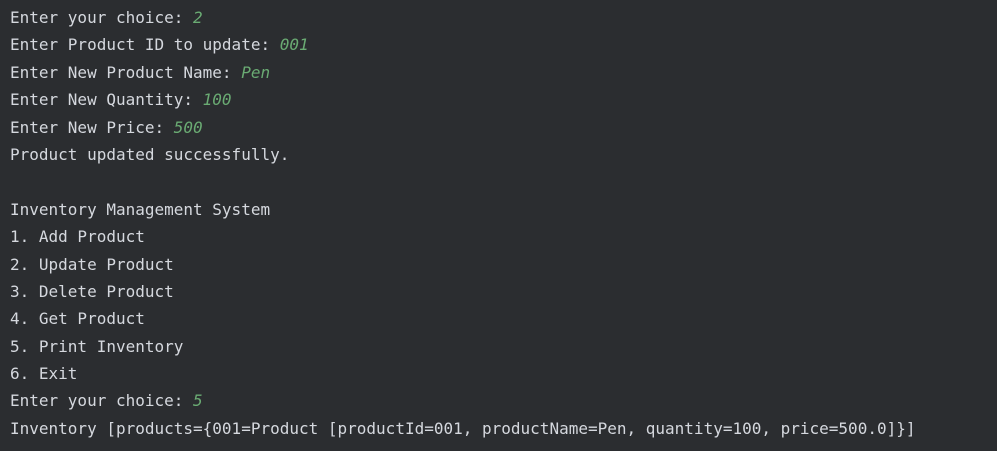 Image resolution: width=997 pixels, height=451 pixels. I want to click on console-line: Enter Product ID to update: 001, so click(503, 44).